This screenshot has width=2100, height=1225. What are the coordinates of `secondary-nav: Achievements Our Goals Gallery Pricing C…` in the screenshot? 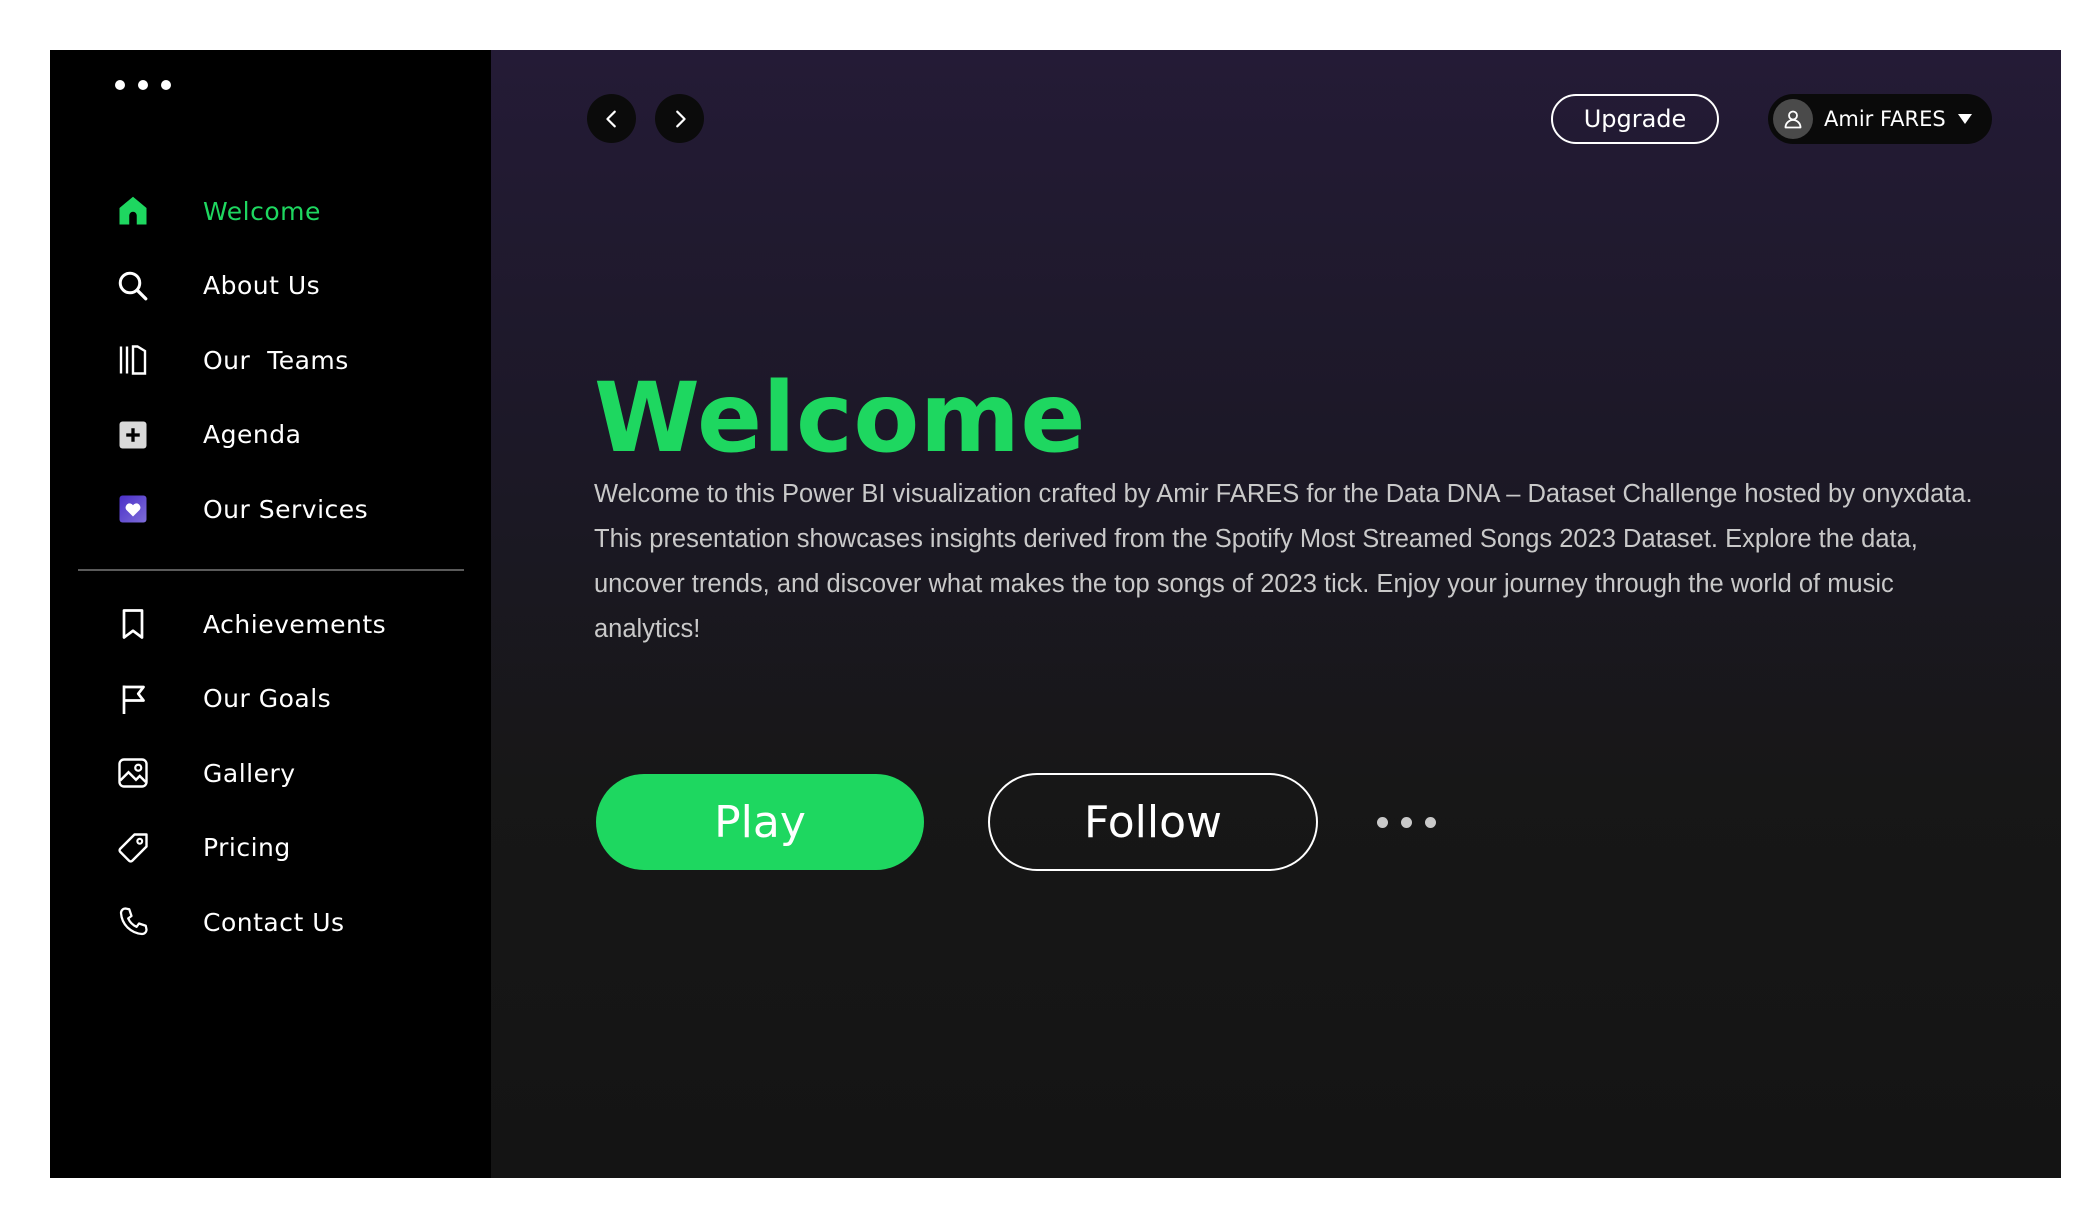 It's located at (270, 773).